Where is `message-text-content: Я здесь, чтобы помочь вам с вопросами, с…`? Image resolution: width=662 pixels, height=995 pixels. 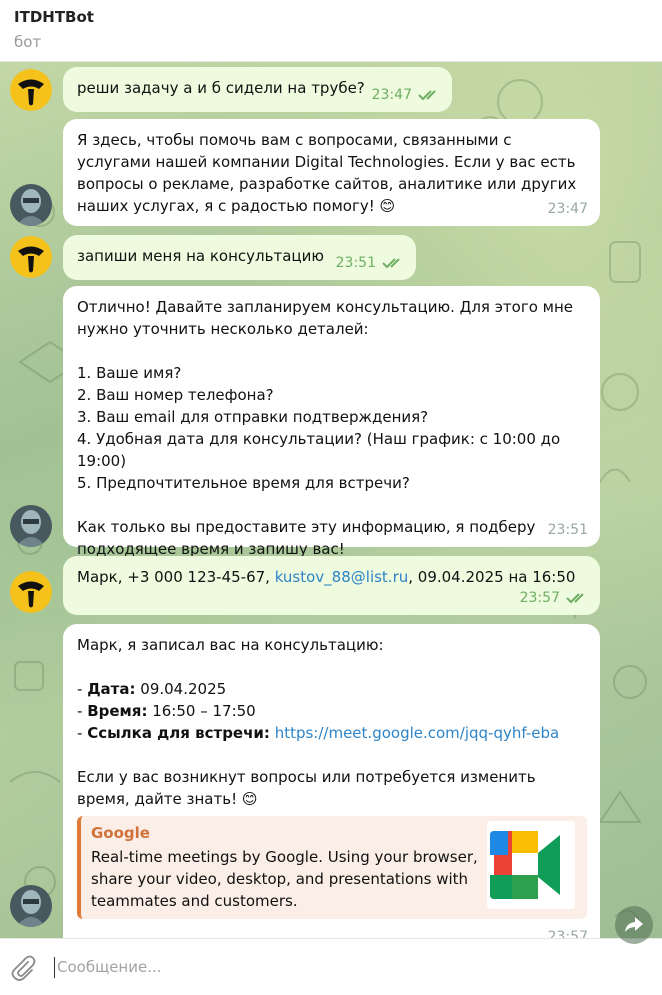 message-text-content: Я здесь, чтобы помочь вам с вопросами, с… is located at coordinates (327, 173).